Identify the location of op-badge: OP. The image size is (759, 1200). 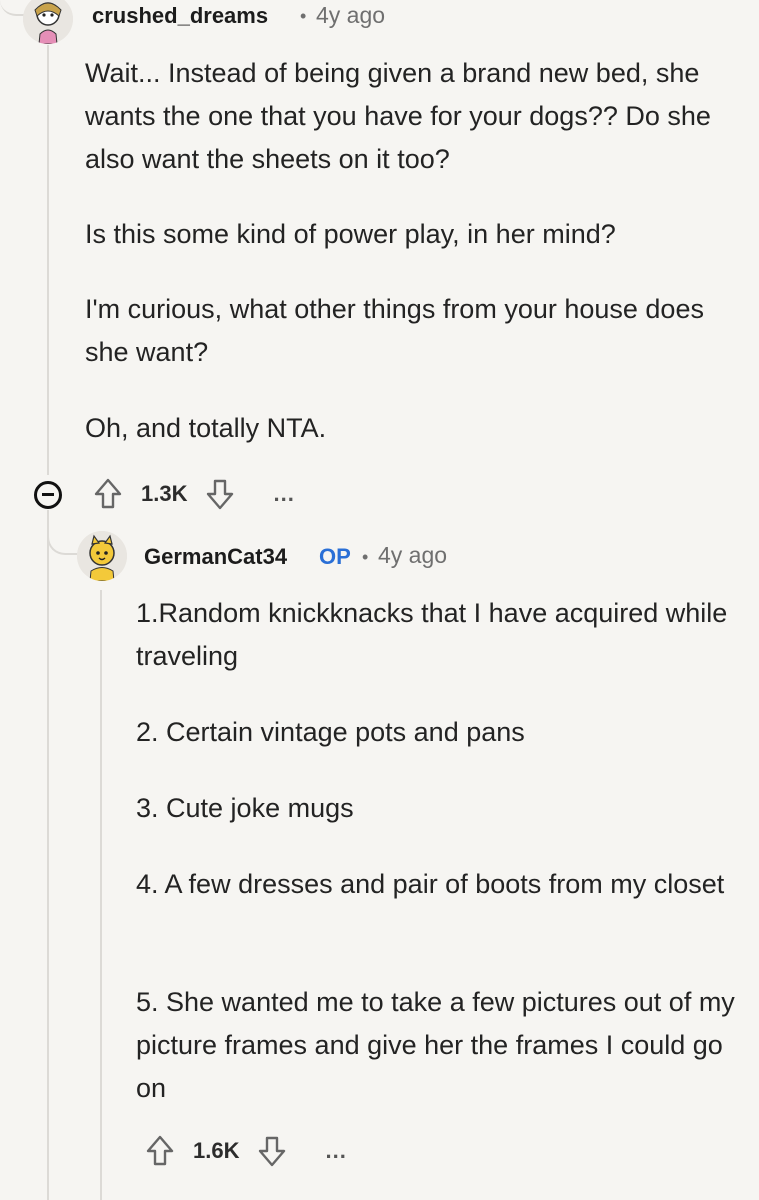
(335, 556).